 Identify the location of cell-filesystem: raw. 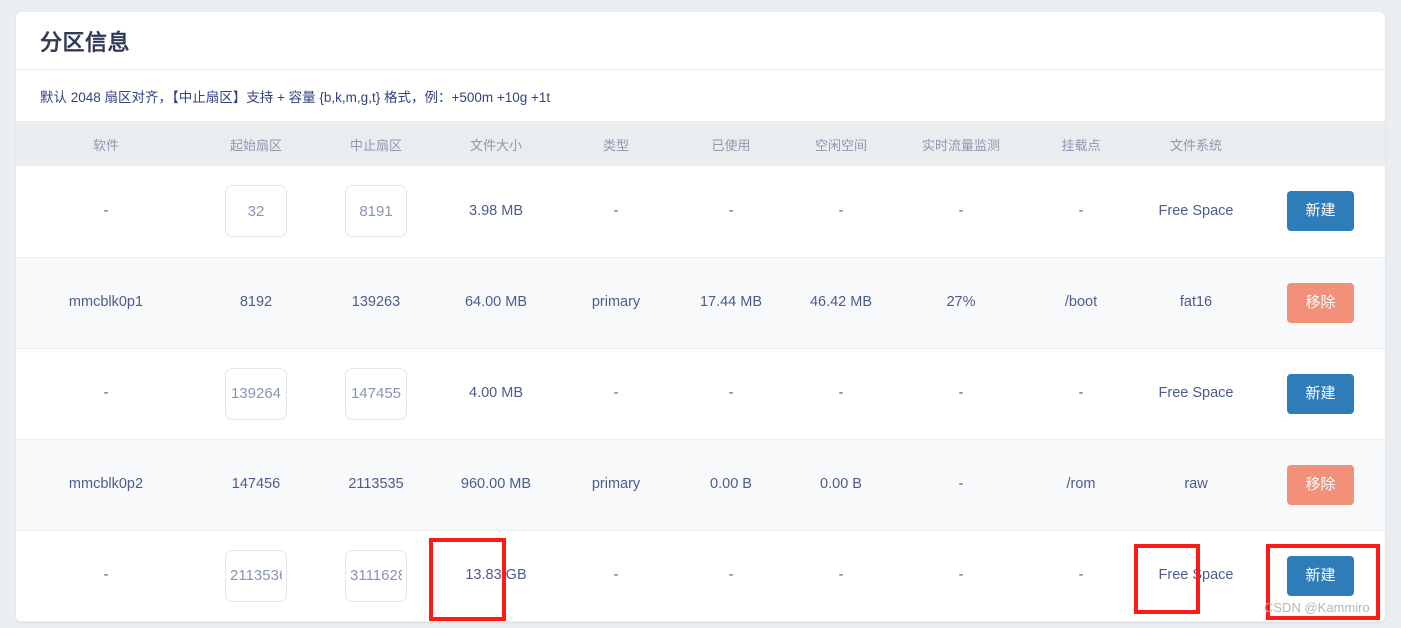
(1196, 484).